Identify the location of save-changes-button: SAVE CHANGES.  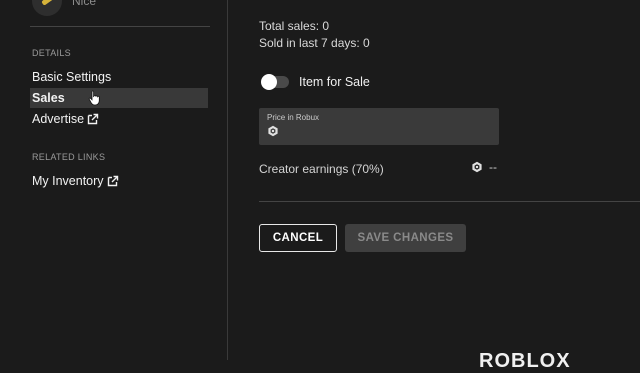
(405, 238).